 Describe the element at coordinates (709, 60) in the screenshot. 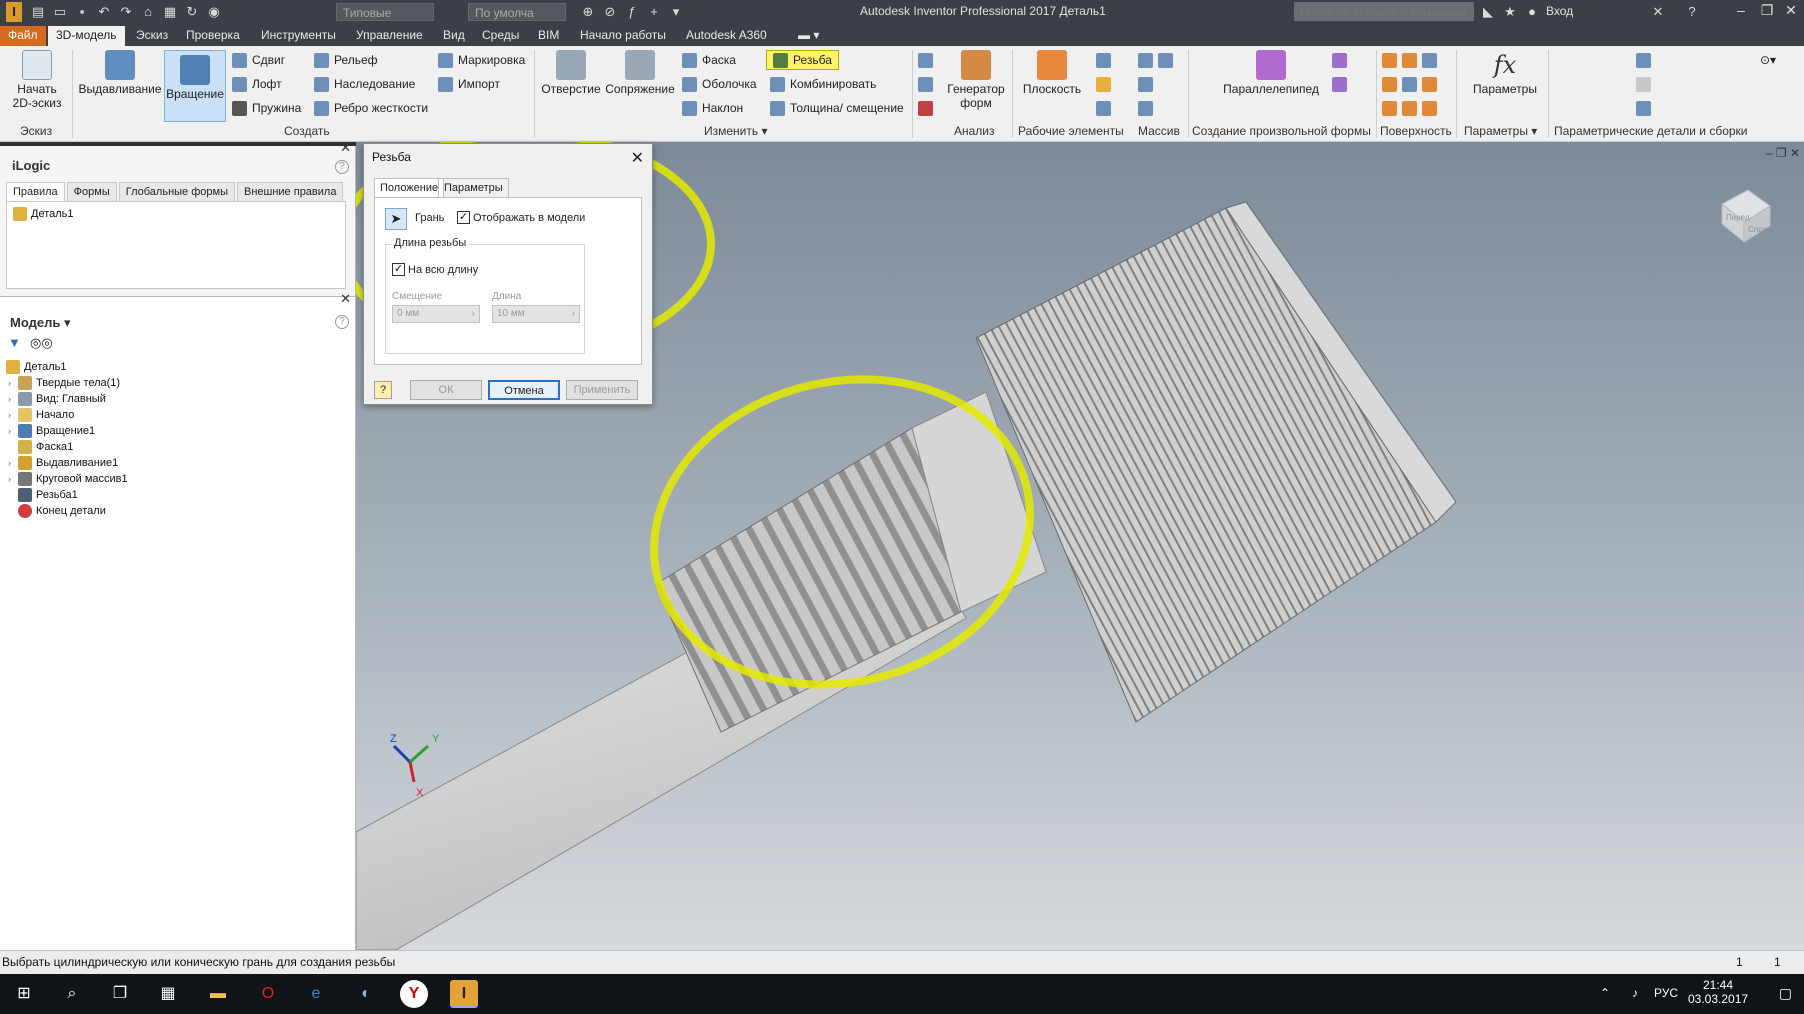

I see `chamfer-button: Фаска` at that location.